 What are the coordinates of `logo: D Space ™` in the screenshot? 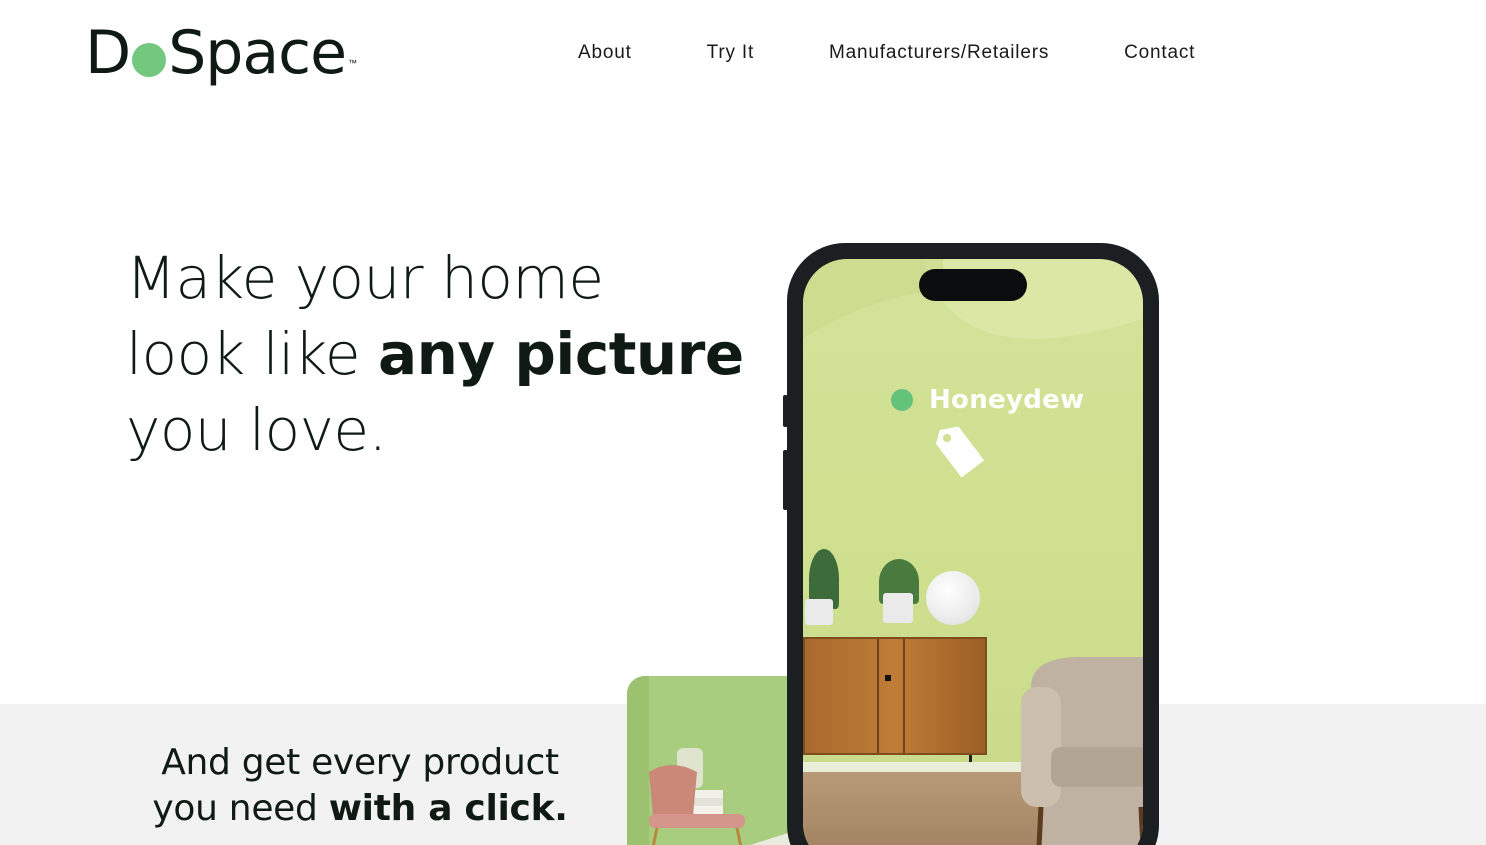 It's located at (221, 53).